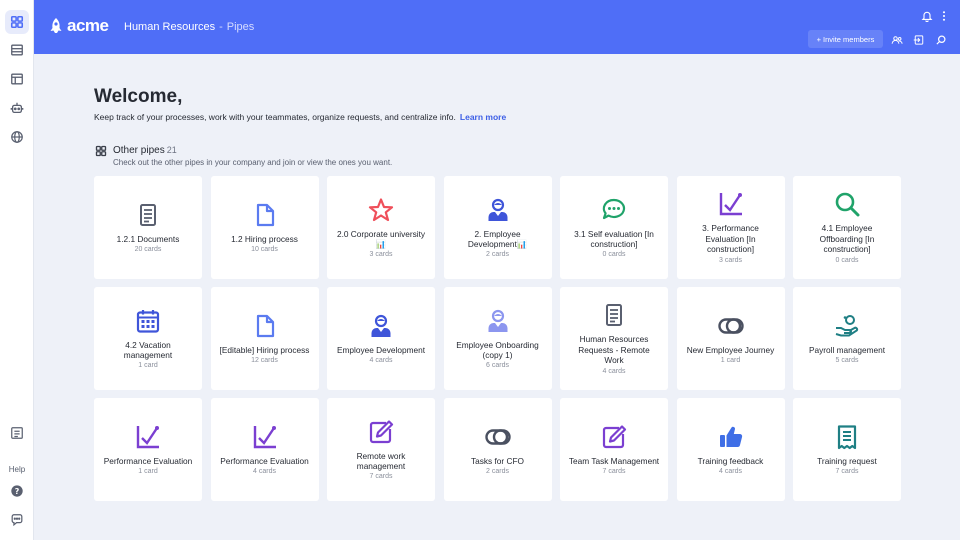 Image resolution: width=960 pixels, height=540 pixels. Describe the element at coordinates (148, 449) in the screenshot. I see `pipe-card: Performance Evaluation 1 card` at that location.